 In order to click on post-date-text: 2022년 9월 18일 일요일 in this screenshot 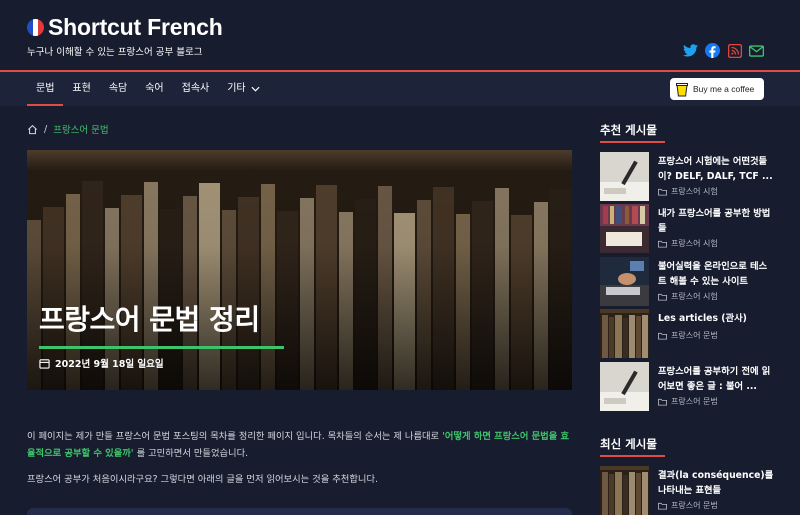, I will do `click(109, 364)`.